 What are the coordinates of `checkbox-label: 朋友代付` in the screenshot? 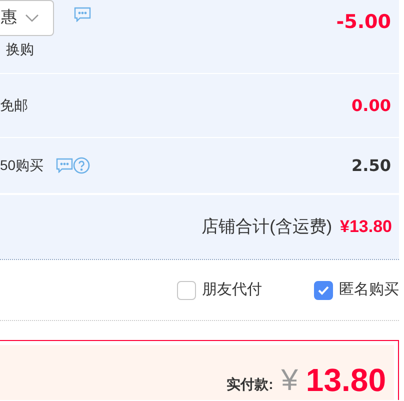 It's located at (232, 290).